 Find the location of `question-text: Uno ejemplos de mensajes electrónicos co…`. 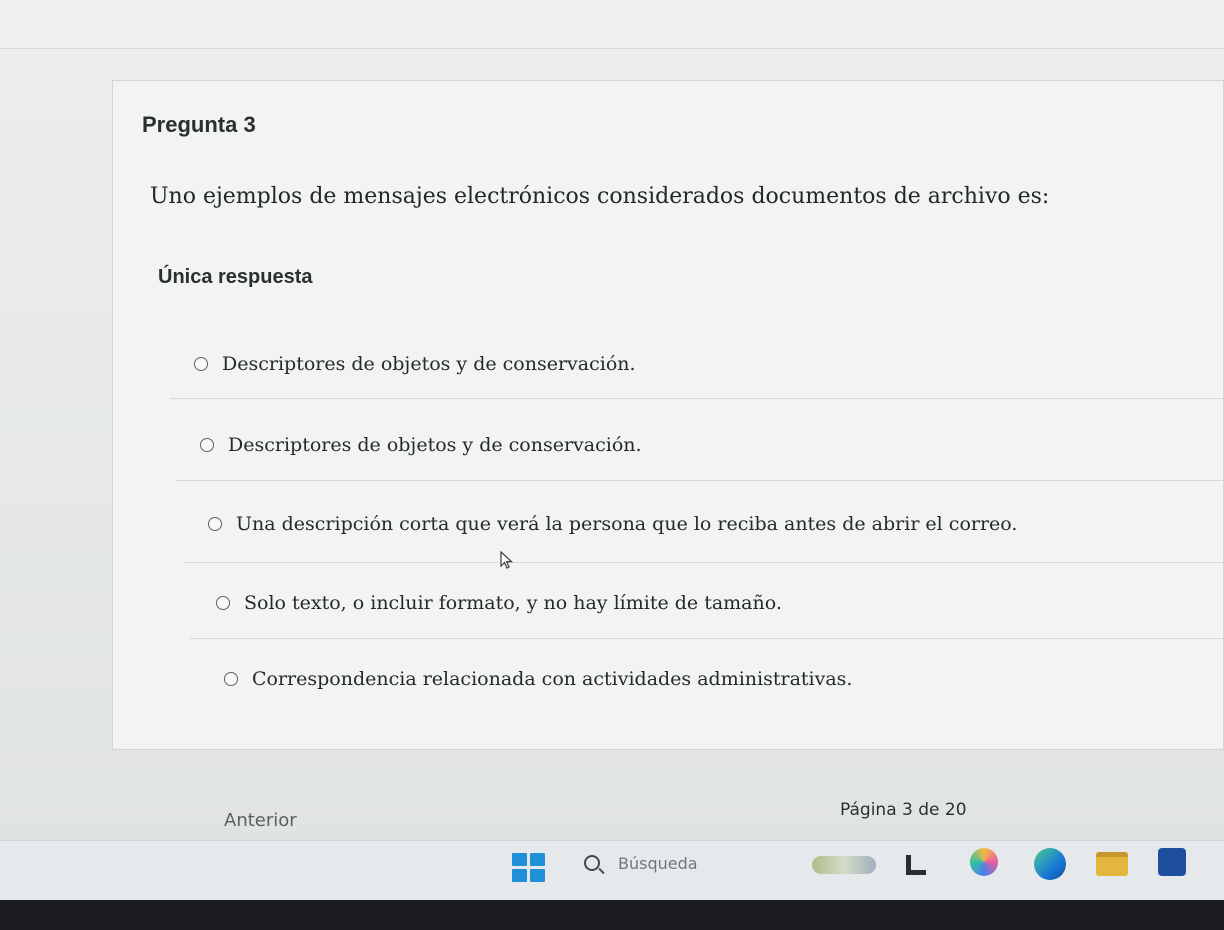

question-text: Uno ejemplos de mensajes electrónicos co… is located at coordinates (600, 196).